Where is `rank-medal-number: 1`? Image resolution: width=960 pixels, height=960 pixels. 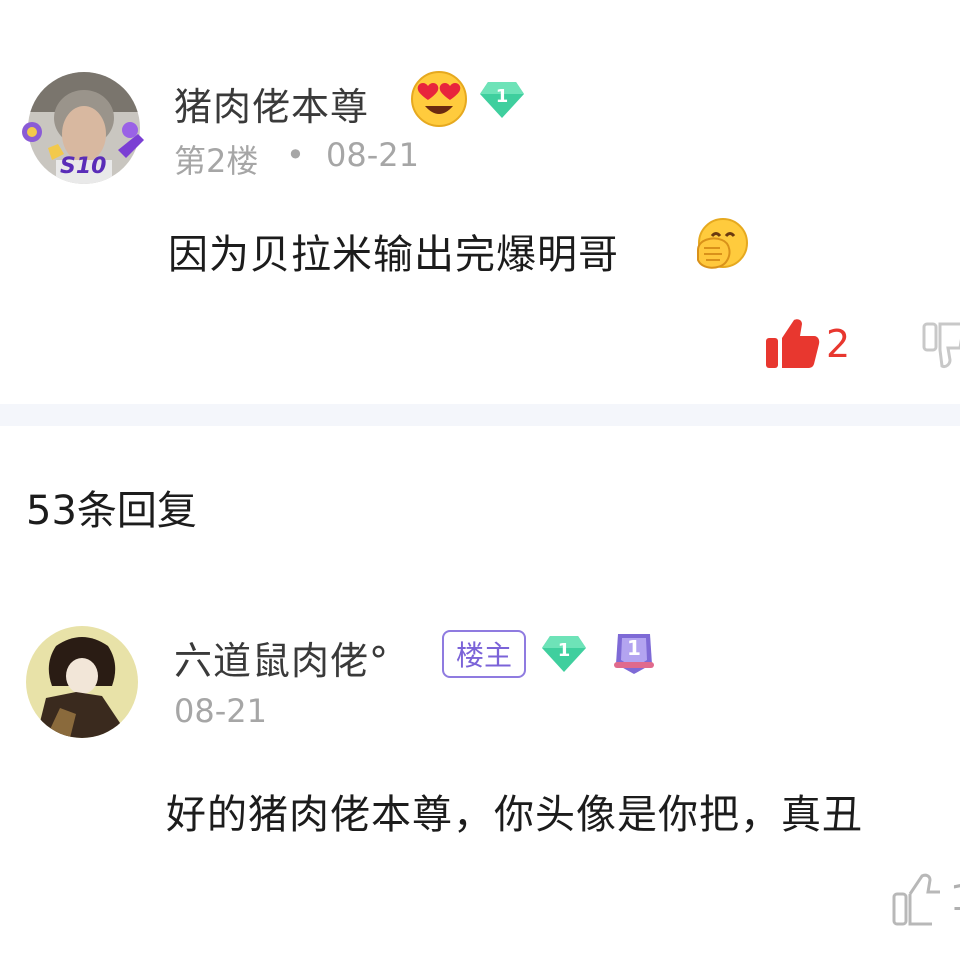
rank-medal-number: 1 is located at coordinates (634, 648).